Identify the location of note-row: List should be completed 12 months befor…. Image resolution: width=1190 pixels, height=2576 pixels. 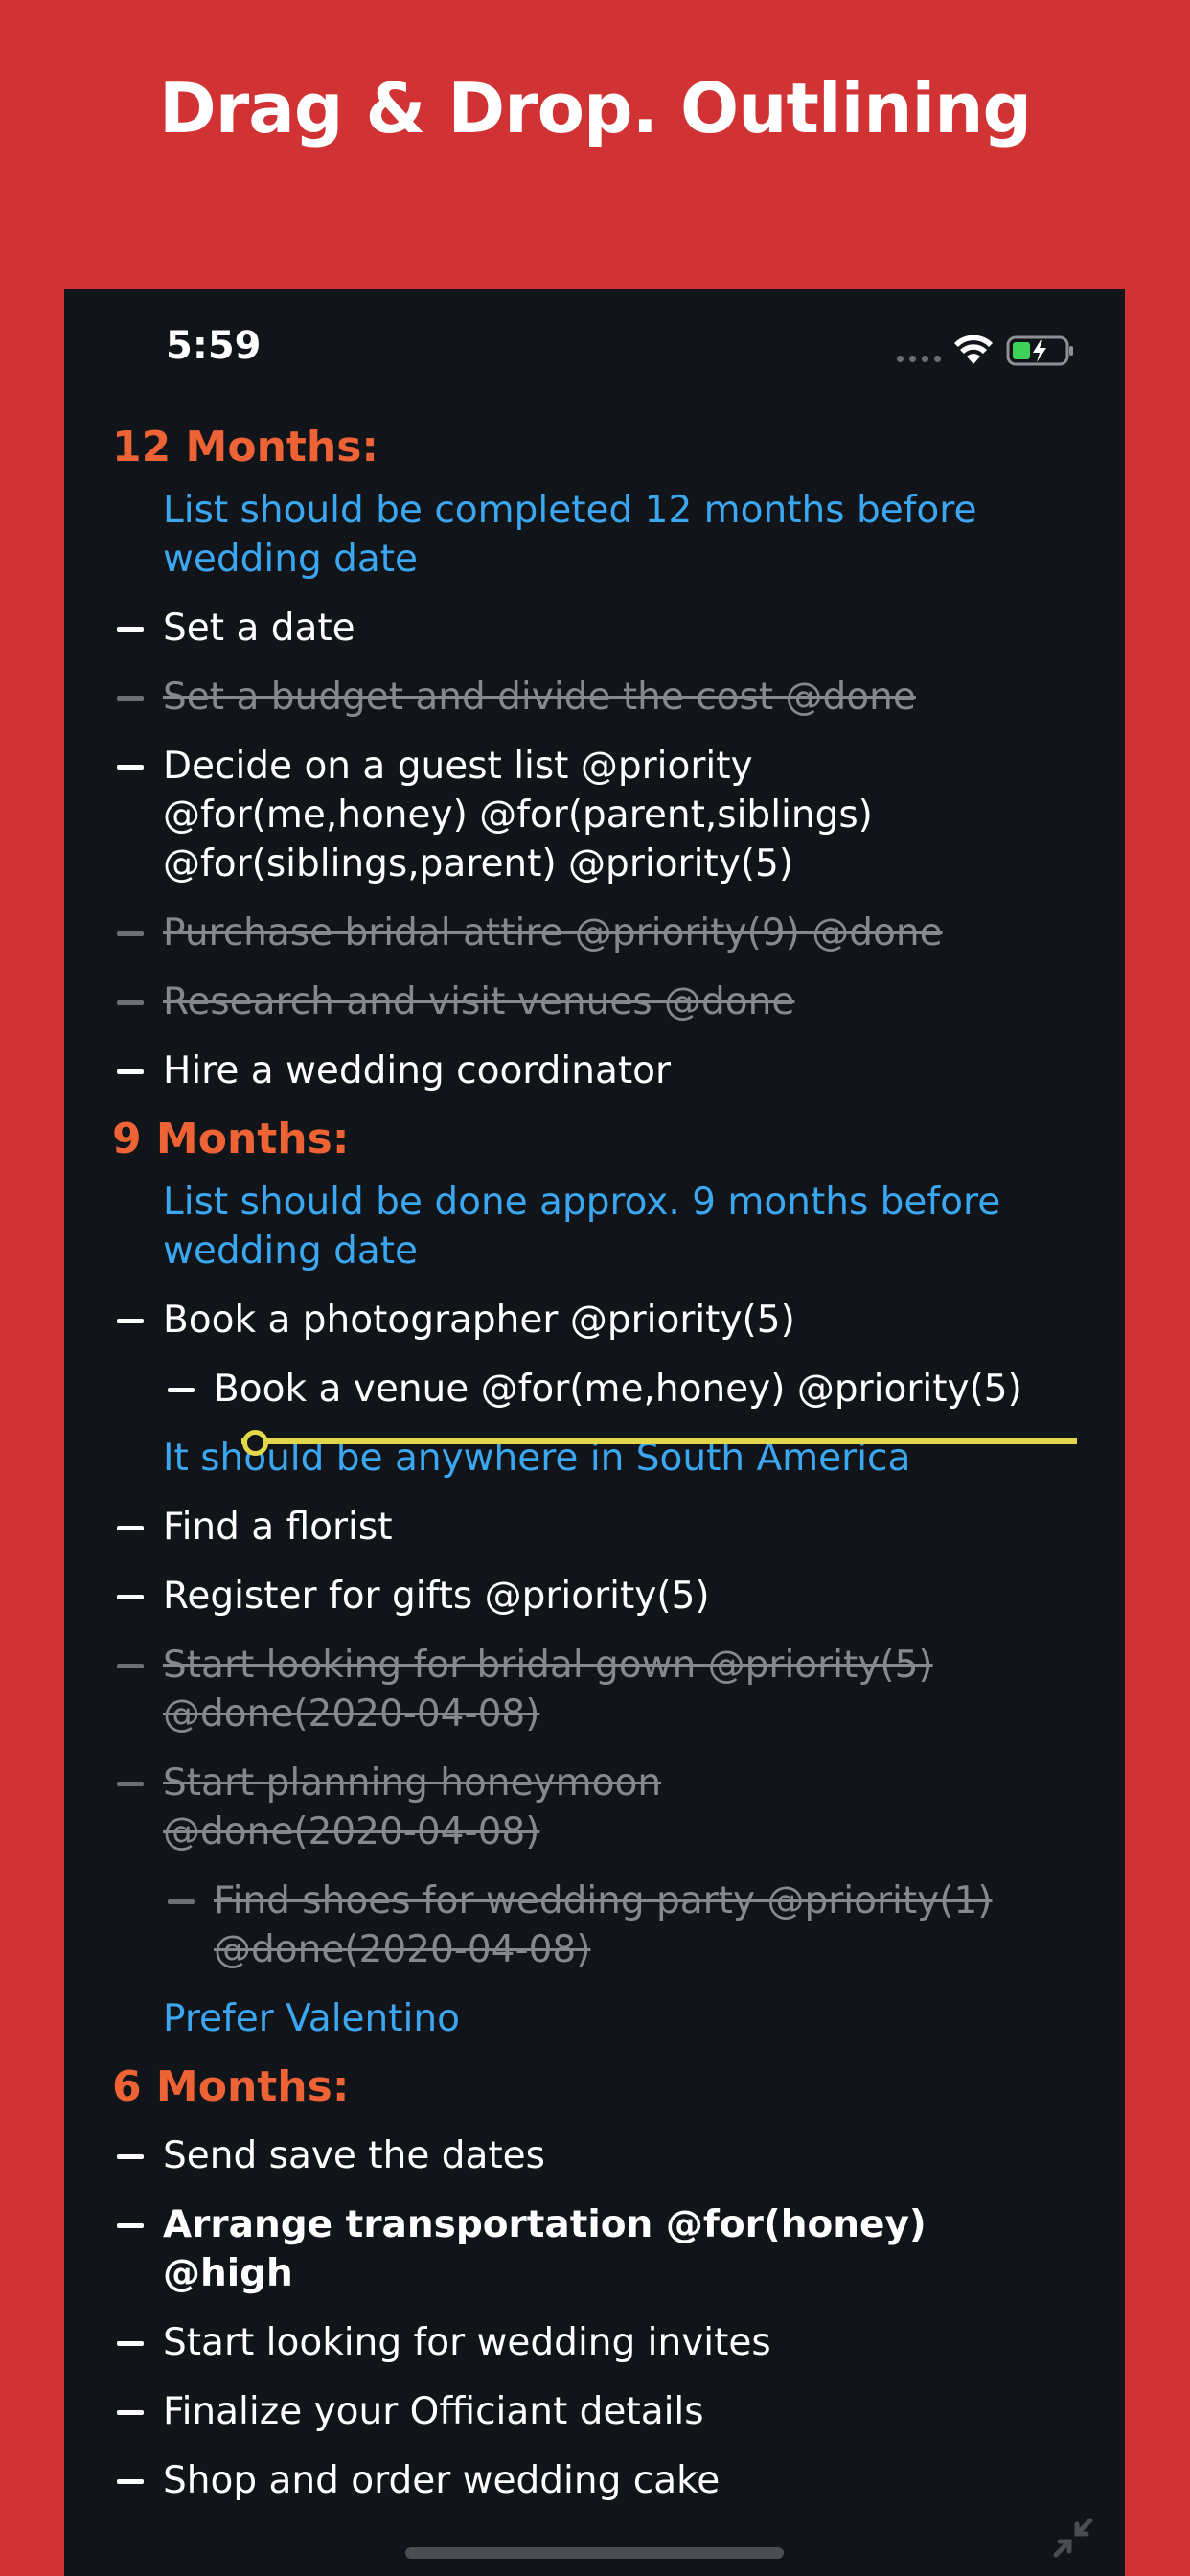
(594, 535).